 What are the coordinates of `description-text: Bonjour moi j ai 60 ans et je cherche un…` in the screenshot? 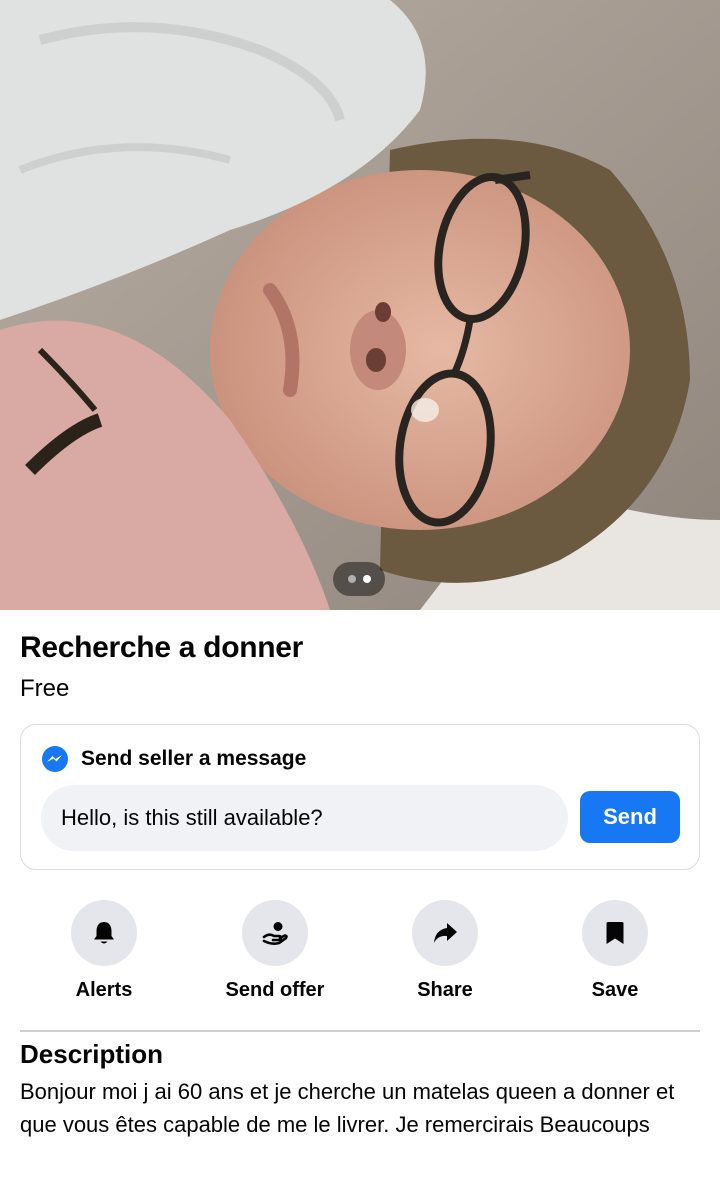 It's located at (347, 1108).